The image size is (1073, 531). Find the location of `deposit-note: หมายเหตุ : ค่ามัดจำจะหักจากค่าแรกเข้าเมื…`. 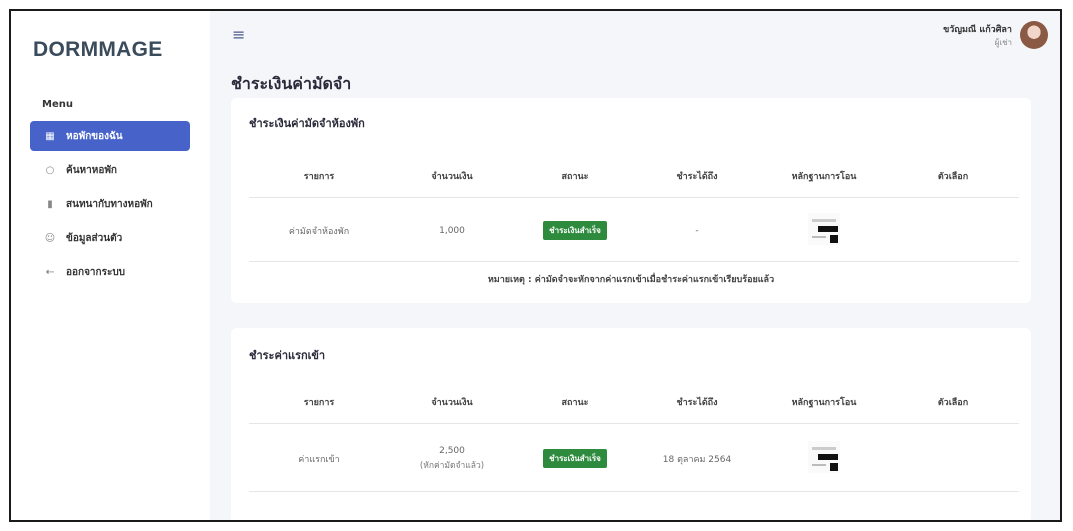

deposit-note: หมายเหตุ : ค่ามัดจำจะหักจากค่าแรกเข้าเมื… is located at coordinates (631, 280).